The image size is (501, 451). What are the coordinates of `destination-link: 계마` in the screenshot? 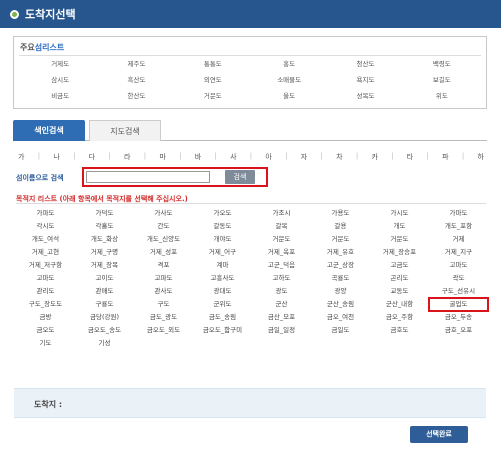 It's located at (222, 265).